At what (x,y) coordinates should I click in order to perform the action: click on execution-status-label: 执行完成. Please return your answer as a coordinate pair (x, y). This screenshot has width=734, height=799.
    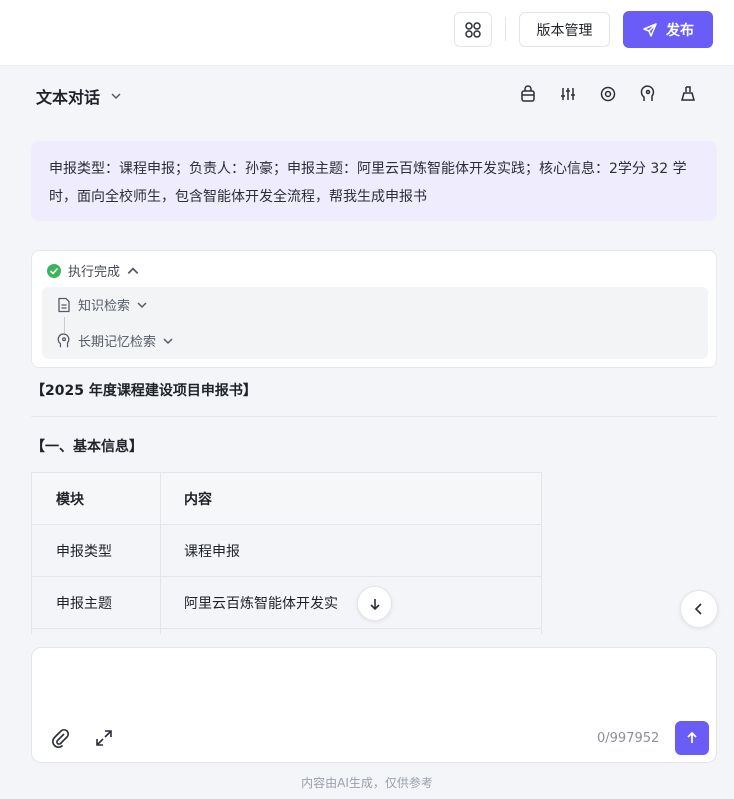
    Looking at the image, I should click on (94, 272).